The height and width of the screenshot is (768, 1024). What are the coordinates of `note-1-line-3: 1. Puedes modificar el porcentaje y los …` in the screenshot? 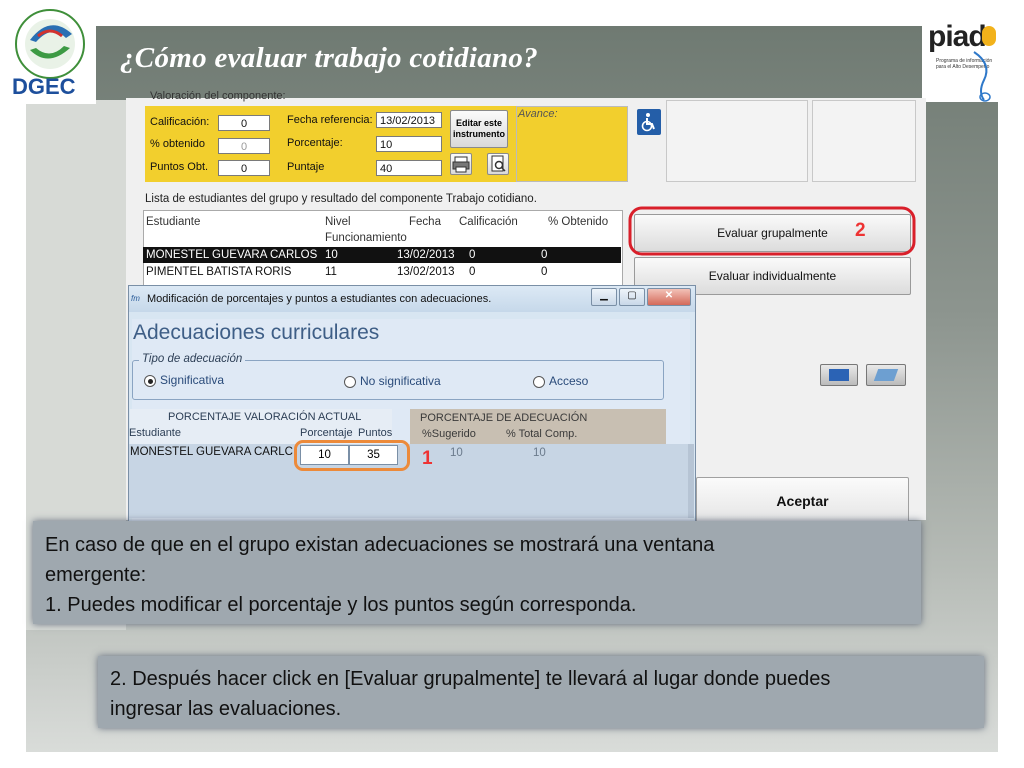 It's located at (341, 605).